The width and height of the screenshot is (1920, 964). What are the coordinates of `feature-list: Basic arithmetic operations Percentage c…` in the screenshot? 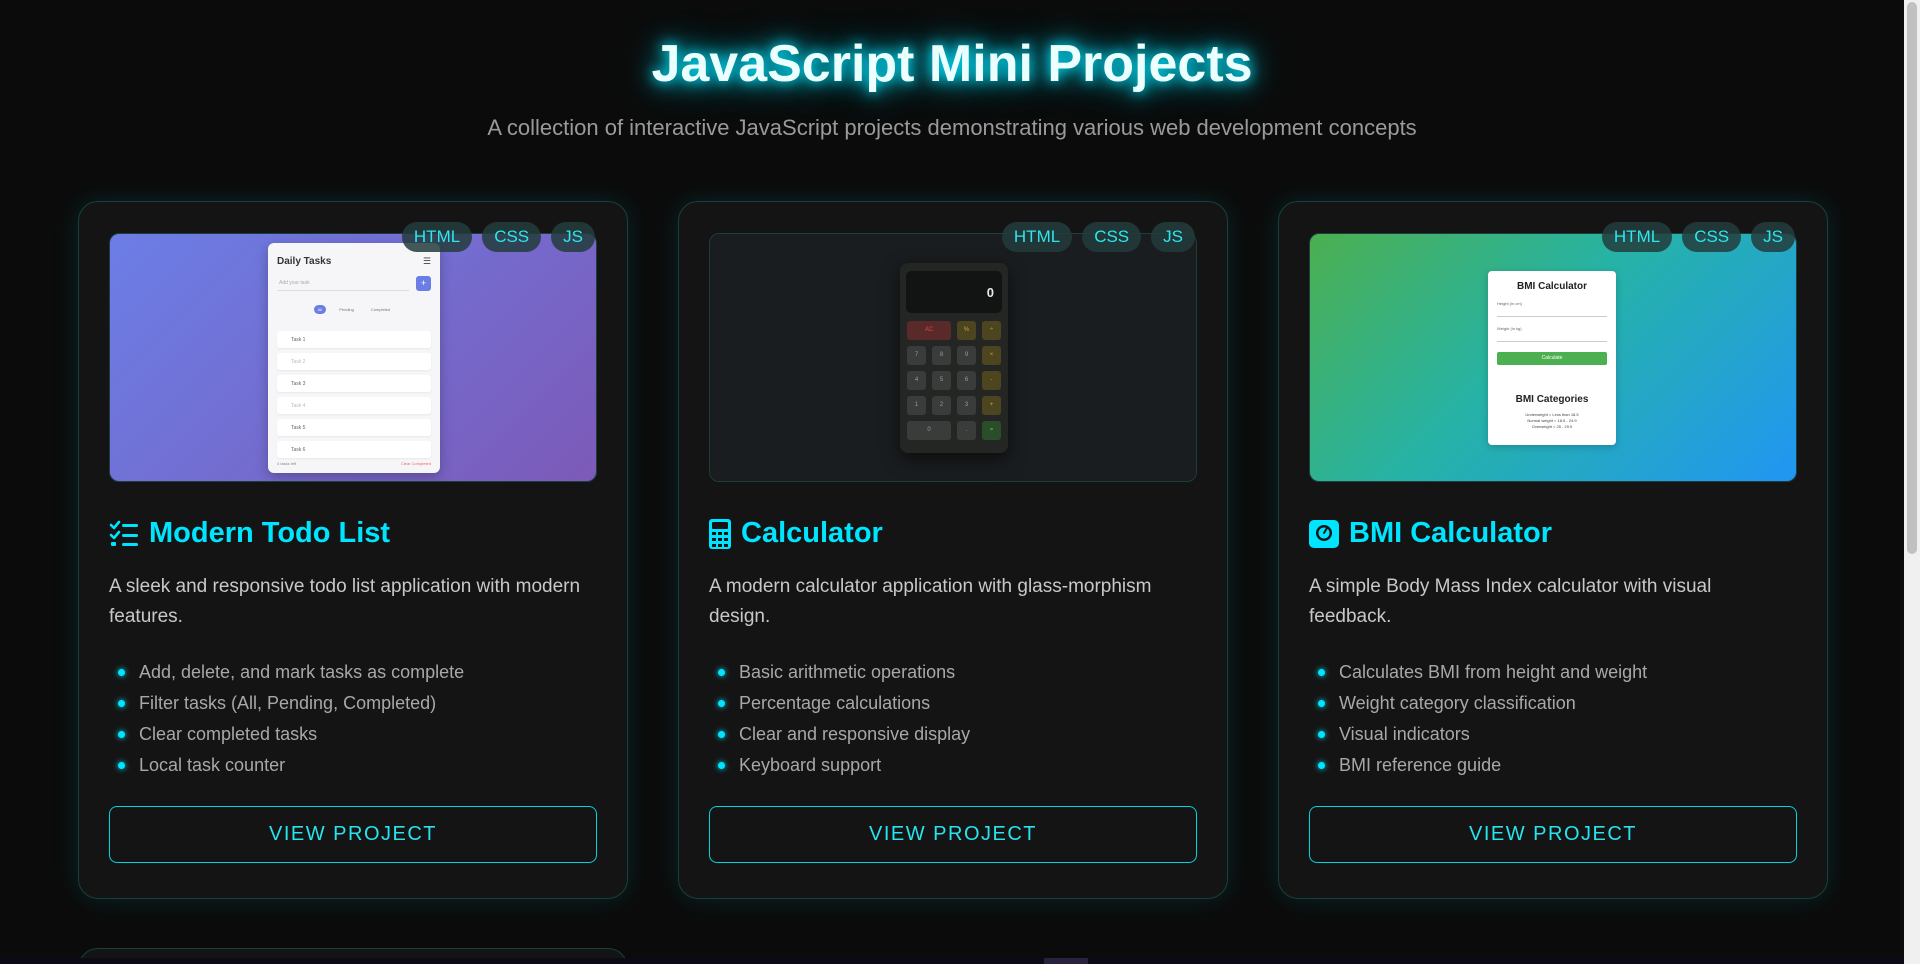 It's located at (839, 719).